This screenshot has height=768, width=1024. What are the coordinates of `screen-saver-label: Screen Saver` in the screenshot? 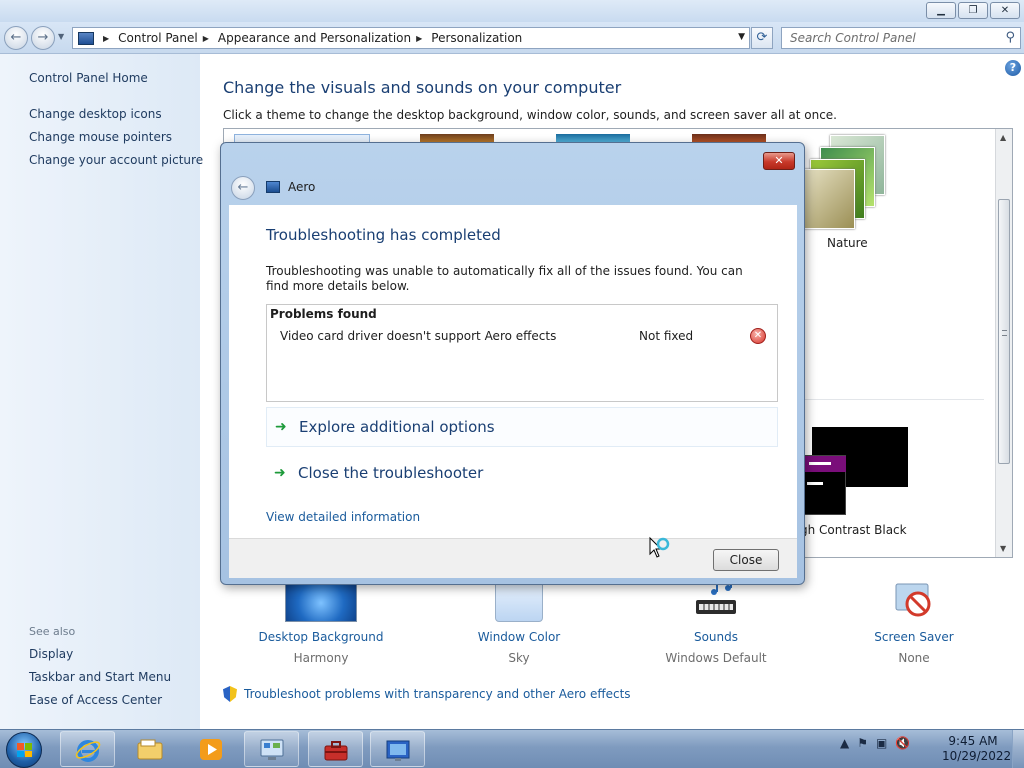 It's located at (914, 637).